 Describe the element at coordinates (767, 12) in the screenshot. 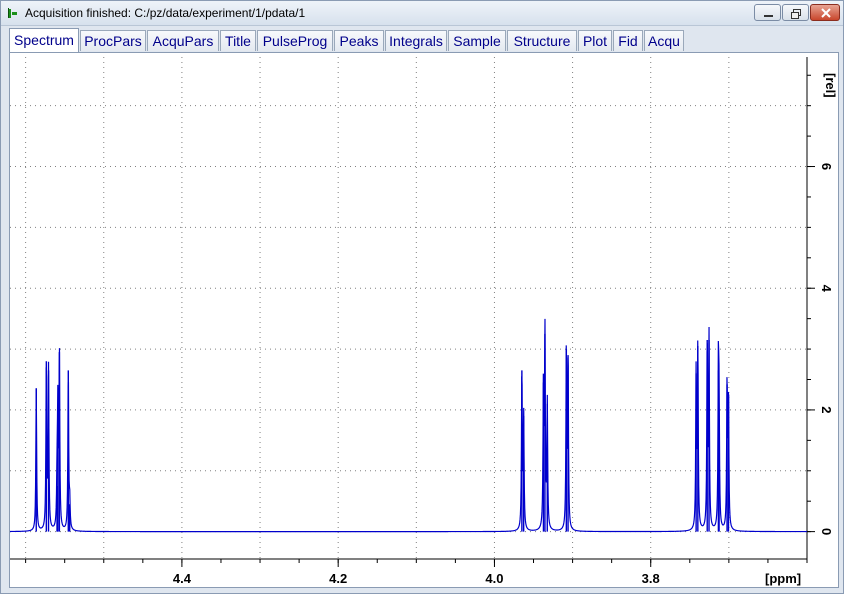

I see `minimize-button` at that location.